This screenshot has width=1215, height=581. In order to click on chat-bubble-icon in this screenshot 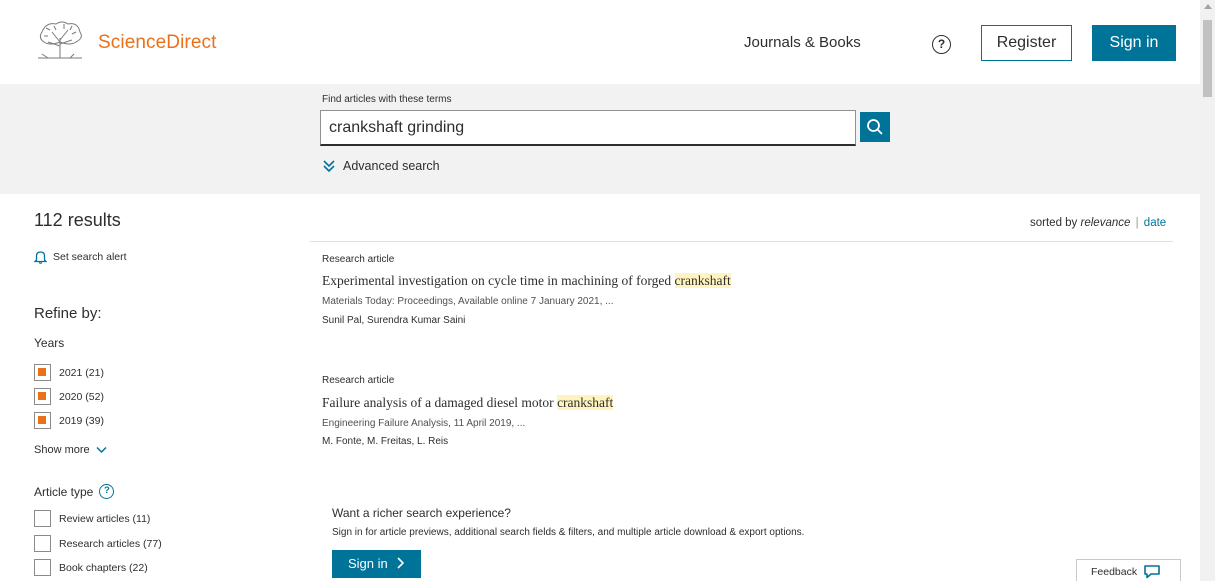, I will do `click(1152, 572)`.